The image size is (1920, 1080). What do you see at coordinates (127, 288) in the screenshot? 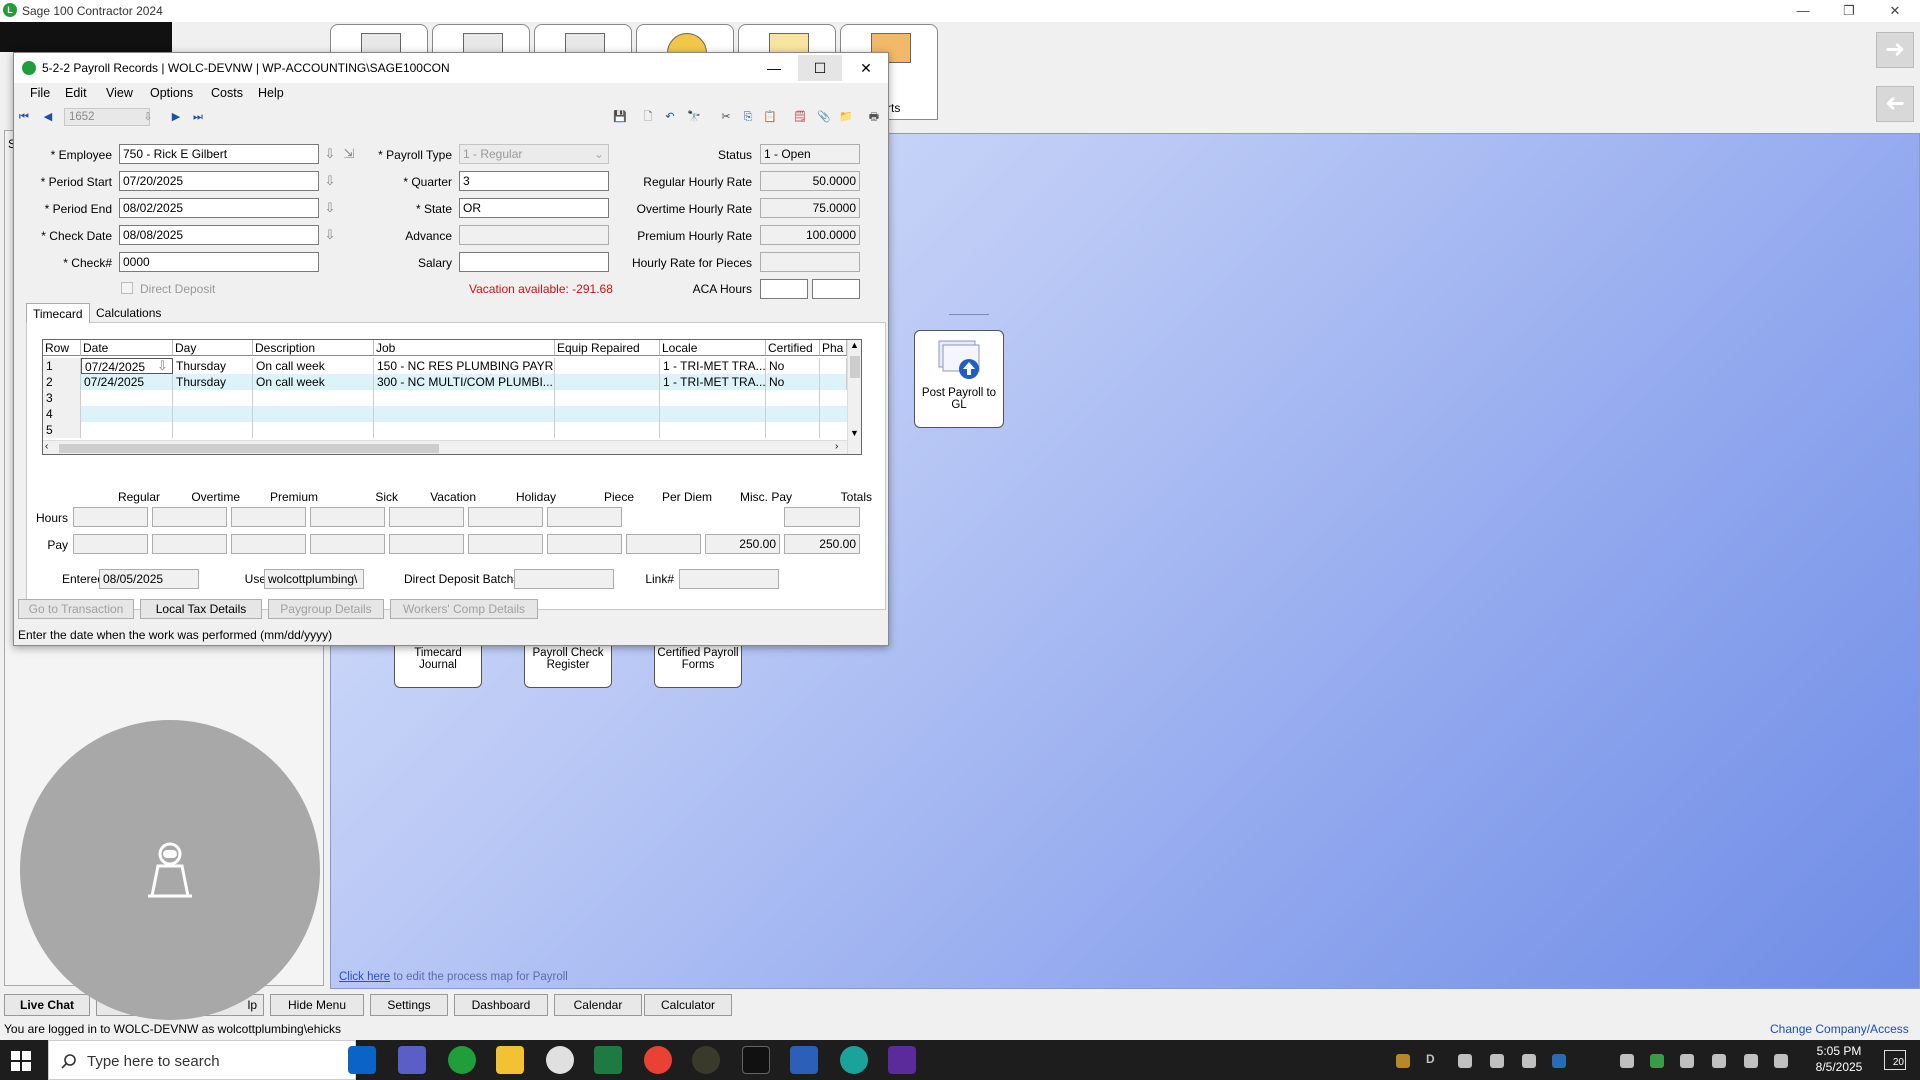
I see `direct-deposit-checkbox` at bounding box center [127, 288].